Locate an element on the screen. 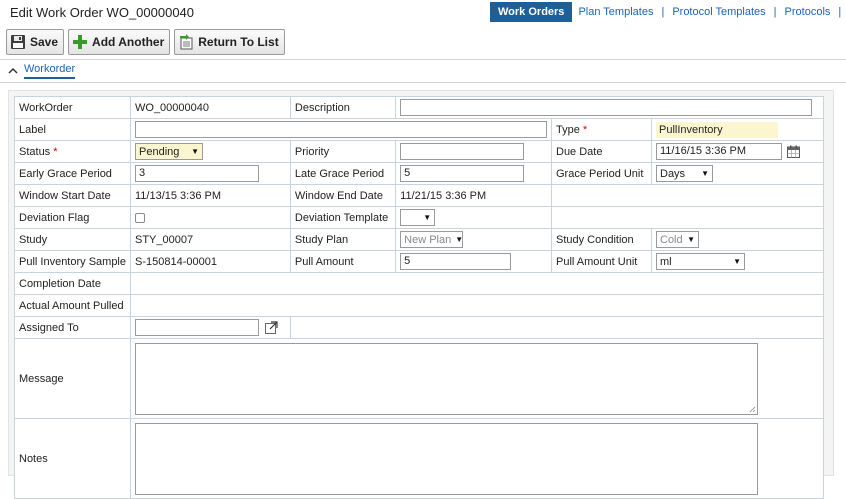 The image size is (846, 499). pull-unit-select-value: ml is located at coordinates (666, 261).